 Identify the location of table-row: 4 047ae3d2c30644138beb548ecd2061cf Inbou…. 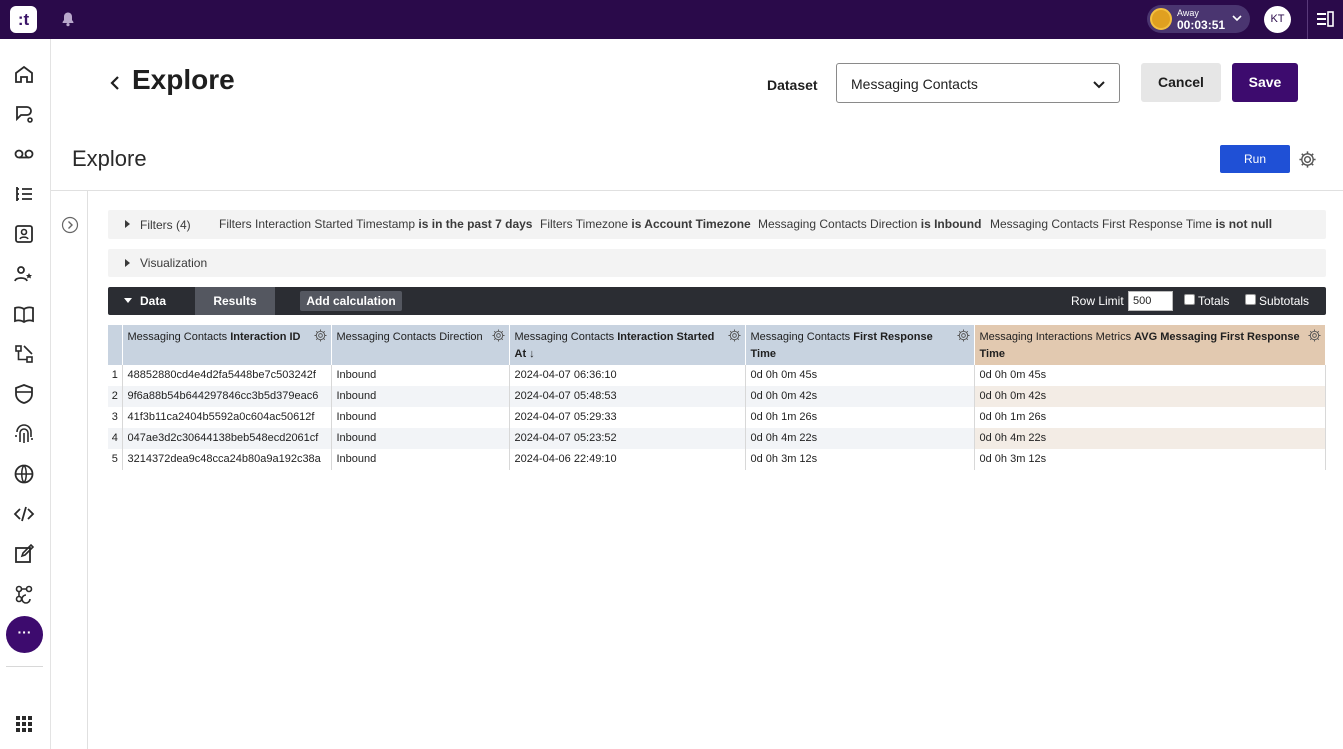
(717, 438).